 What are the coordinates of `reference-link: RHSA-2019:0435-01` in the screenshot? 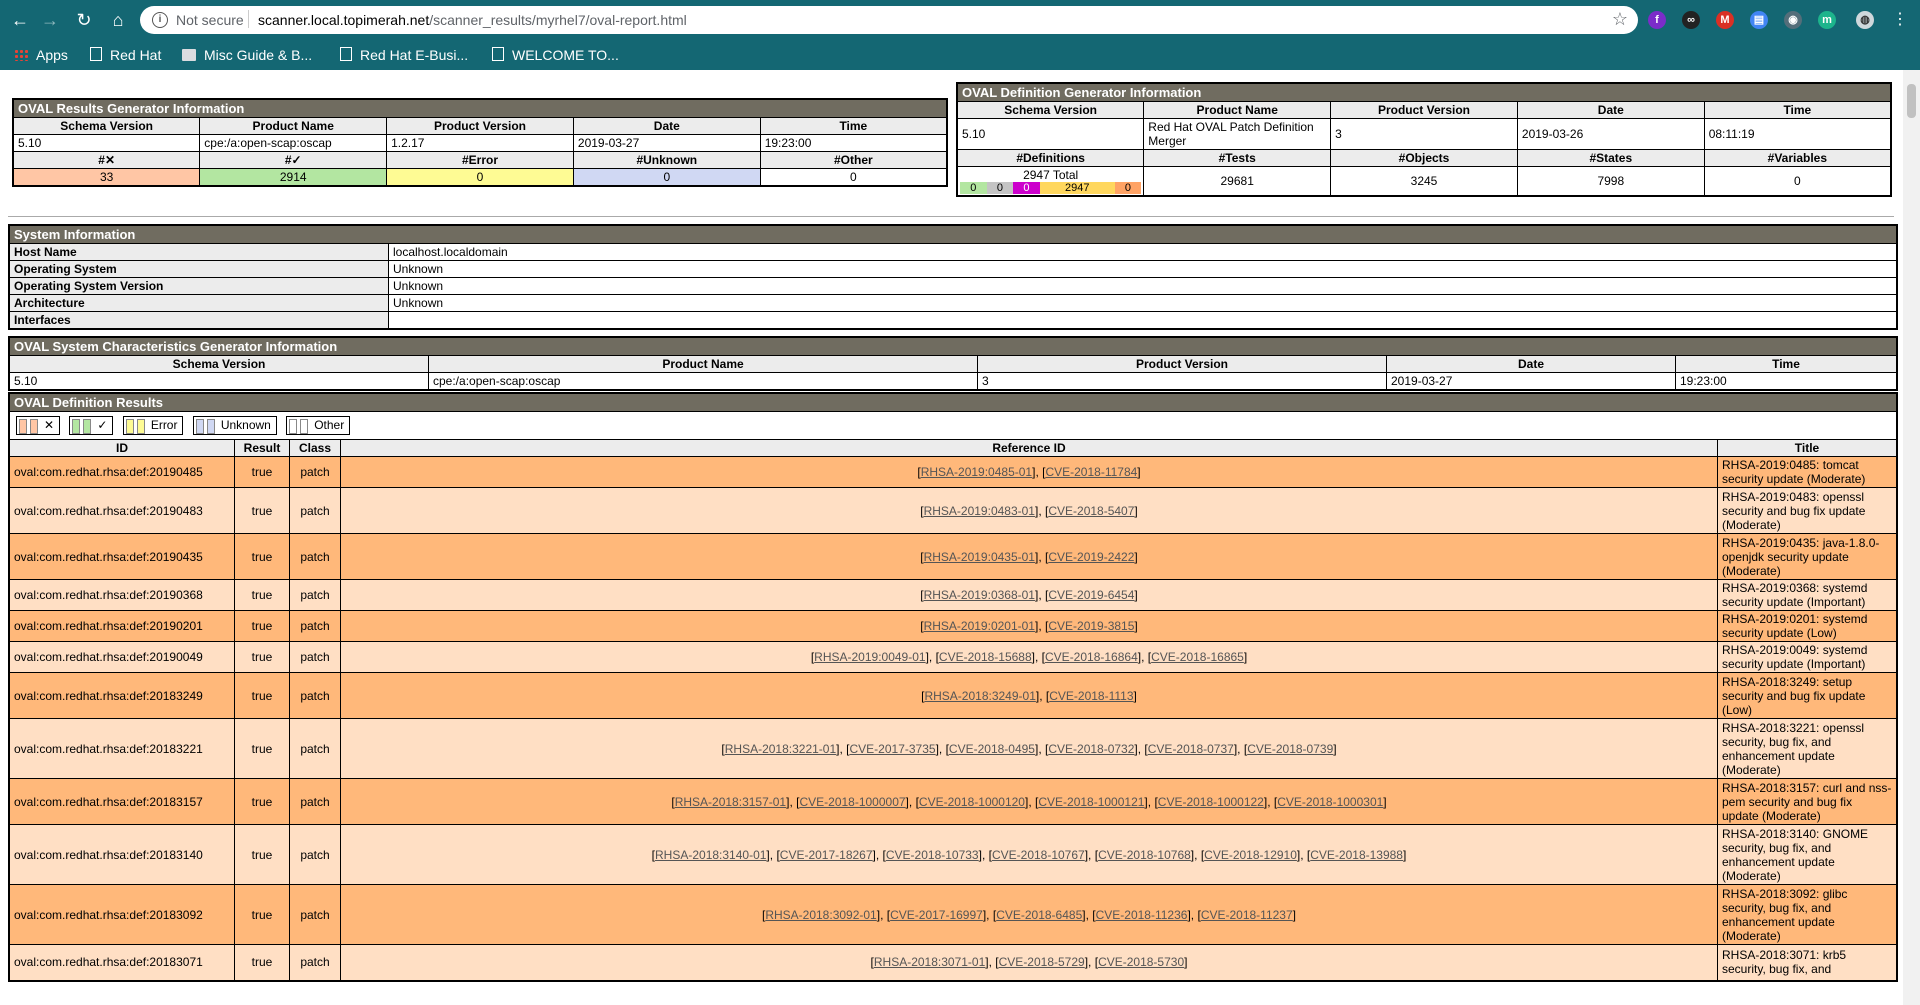 It's located at (979, 557).